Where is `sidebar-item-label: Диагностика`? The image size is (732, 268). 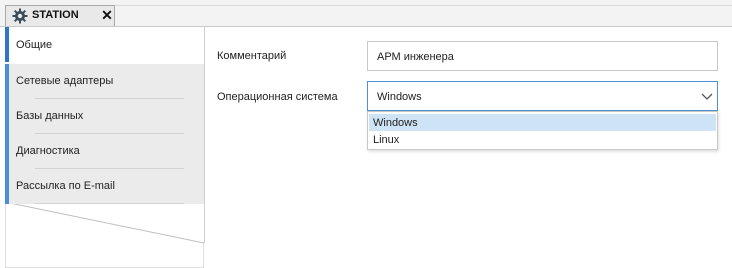
sidebar-item-label: Диагностика is located at coordinates (48, 151).